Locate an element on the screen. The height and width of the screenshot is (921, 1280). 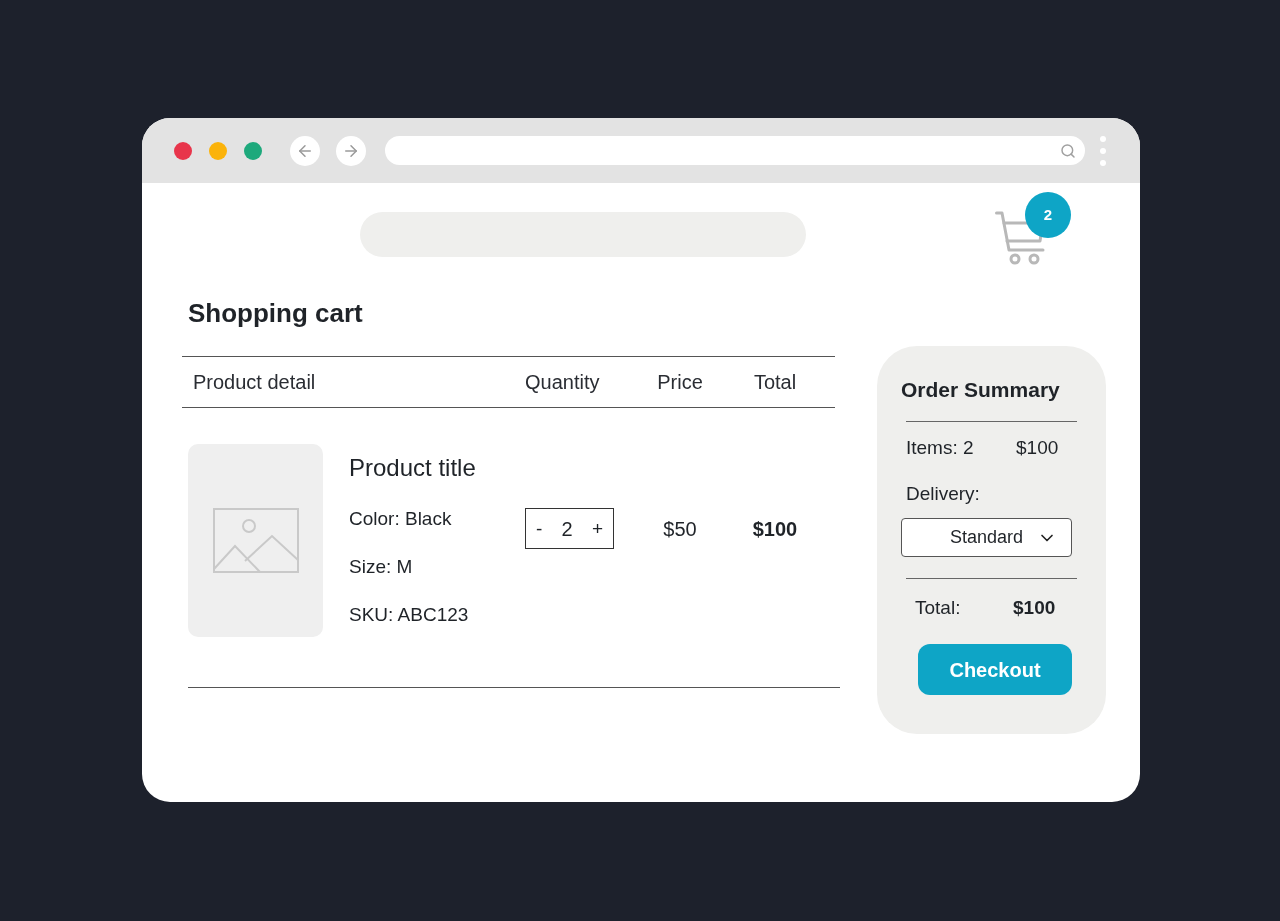
product-attribute: SKU: ABC123 is located at coordinates (409, 615).